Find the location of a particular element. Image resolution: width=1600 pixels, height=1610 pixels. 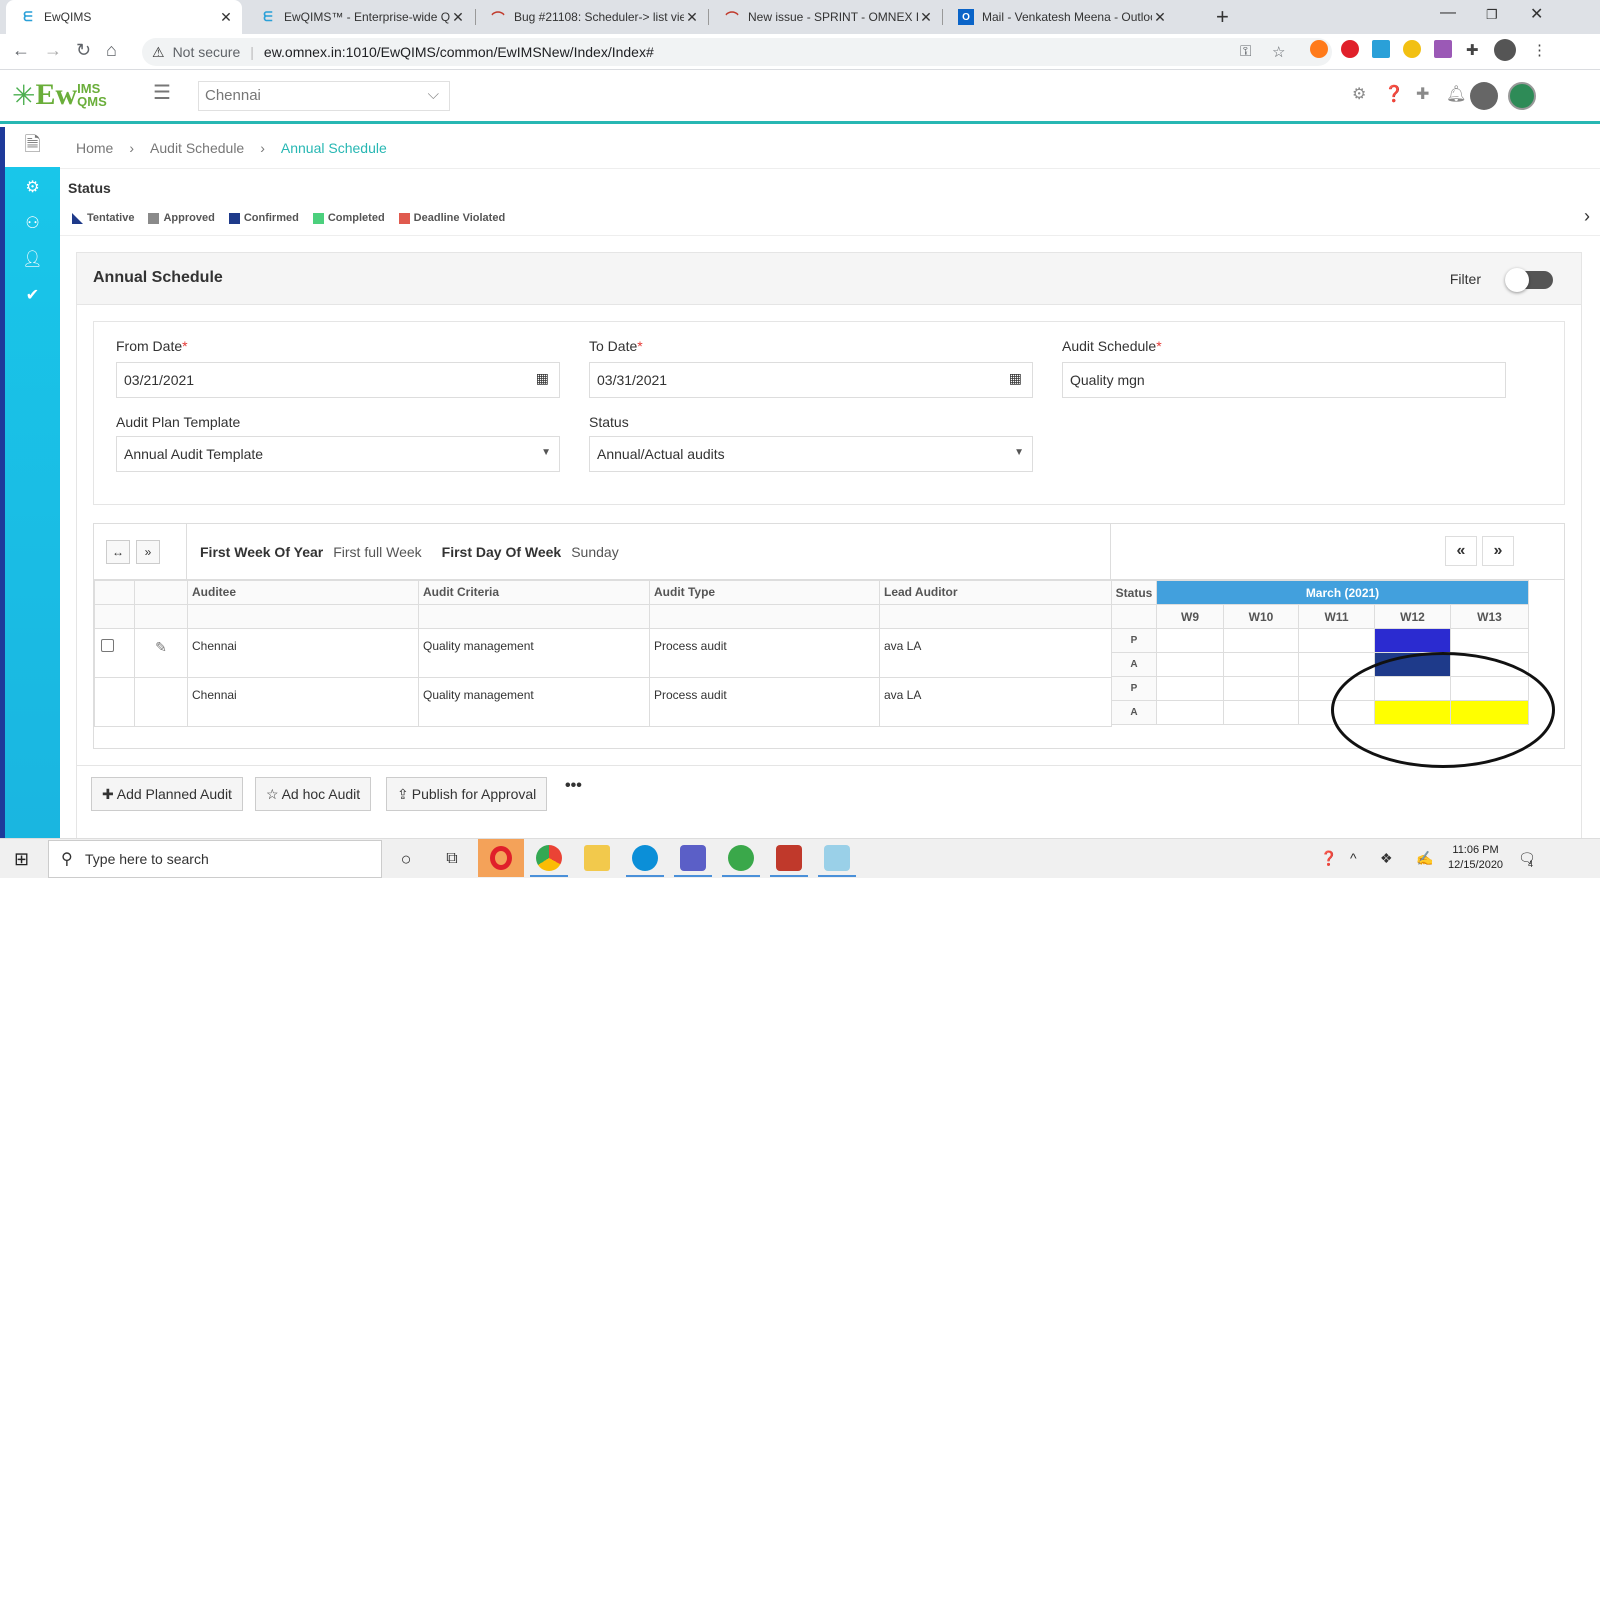

show-hidden-icons-chevron-icon: ^ is located at coordinates (1353, 858).